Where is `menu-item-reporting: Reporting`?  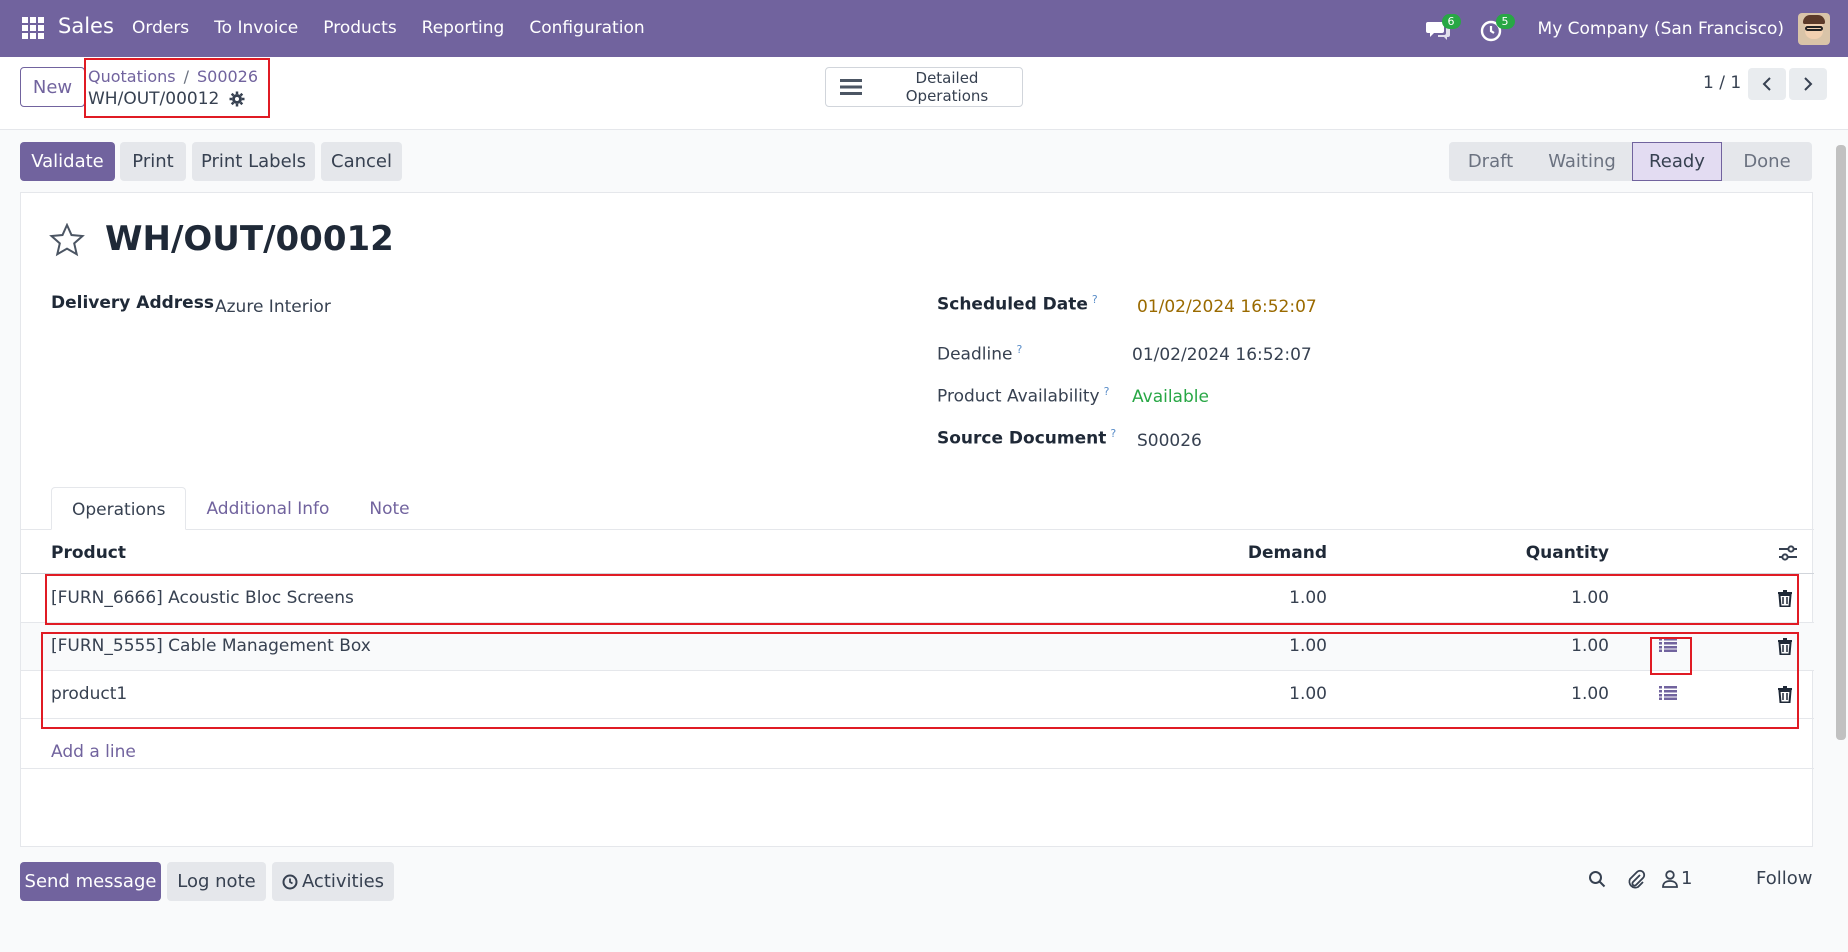
menu-item-reporting: Reporting is located at coordinates (463, 28).